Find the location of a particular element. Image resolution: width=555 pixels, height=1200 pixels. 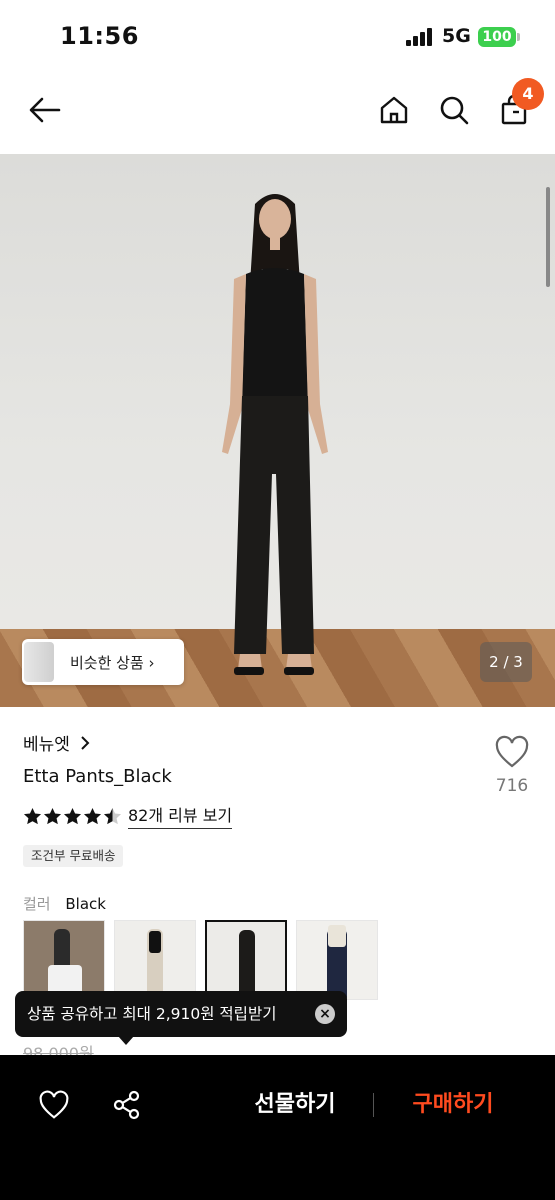

share-icon is located at coordinates (126, 1105).